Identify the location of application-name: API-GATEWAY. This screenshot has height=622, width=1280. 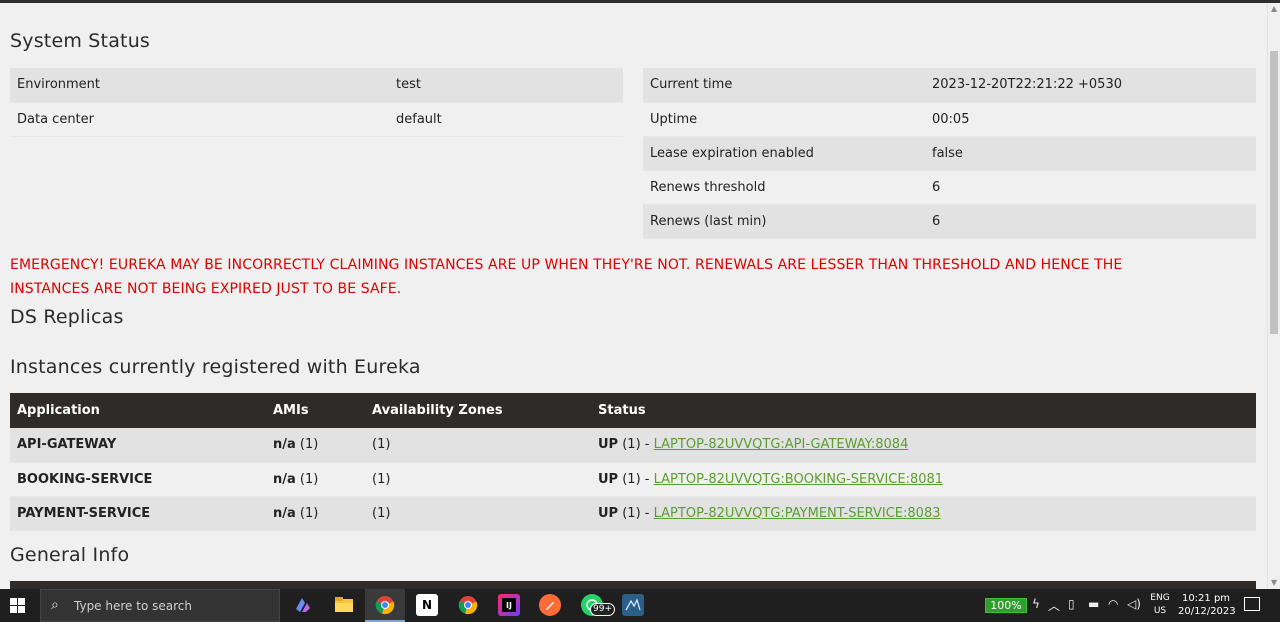
(138, 445).